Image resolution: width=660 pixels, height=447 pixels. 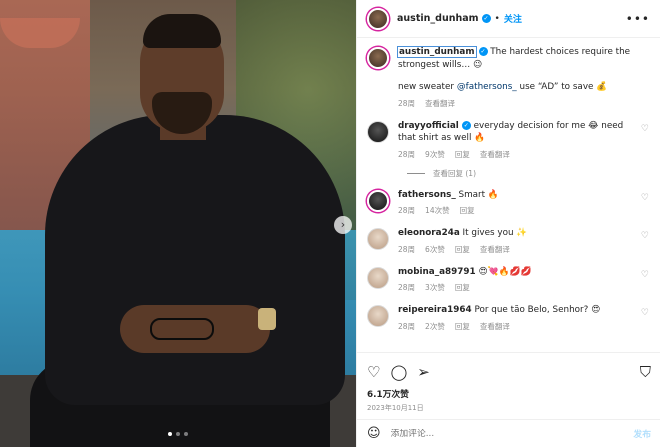 I want to click on post-actions: ♡ ◯ ➢ ⛉ 6.1万次赞 2023年10月11日 ☺ 发布, so click(x=508, y=399).